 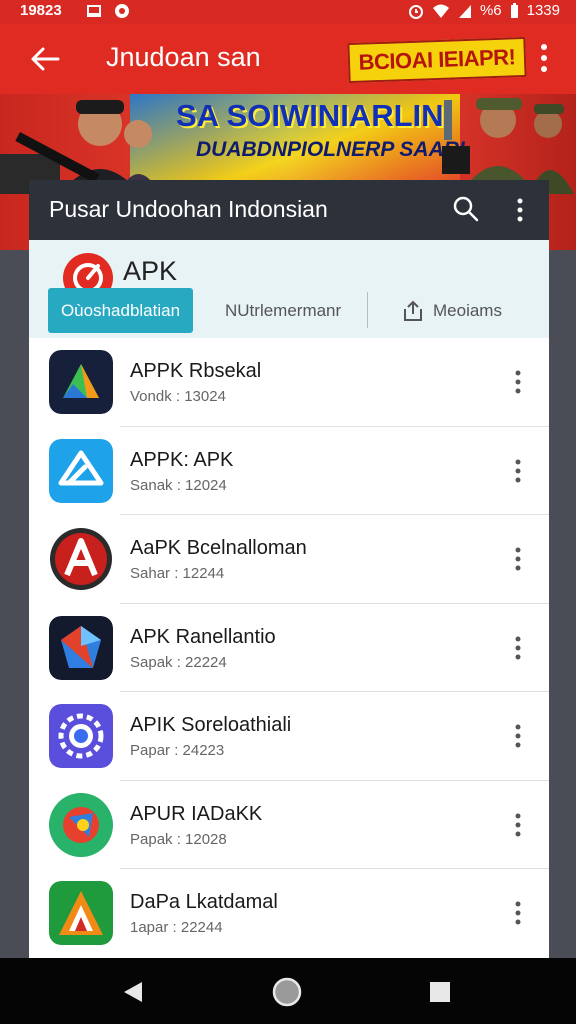 I want to click on soldier-illustration-left, so click(x=80, y=147).